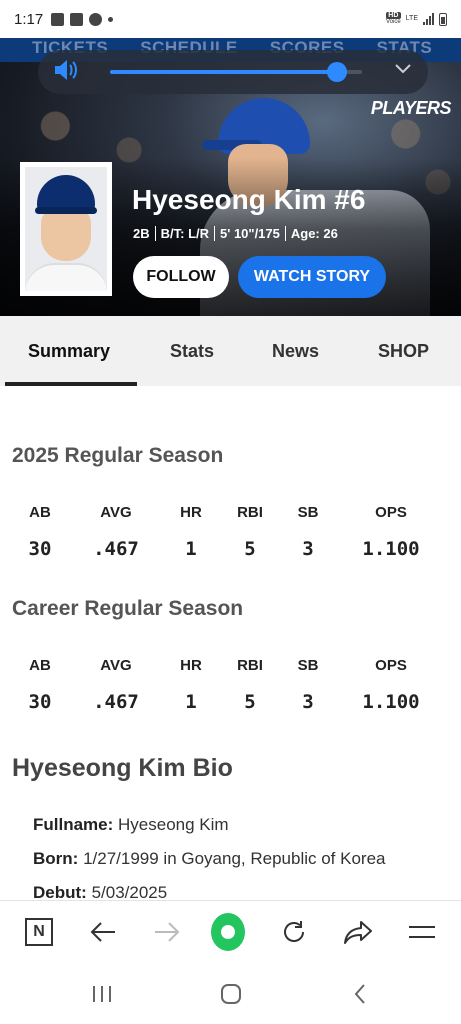 This screenshot has height=1024, width=461. What do you see at coordinates (428, 19) in the screenshot?
I see `signal-icon` at bounding box center [428, 19].